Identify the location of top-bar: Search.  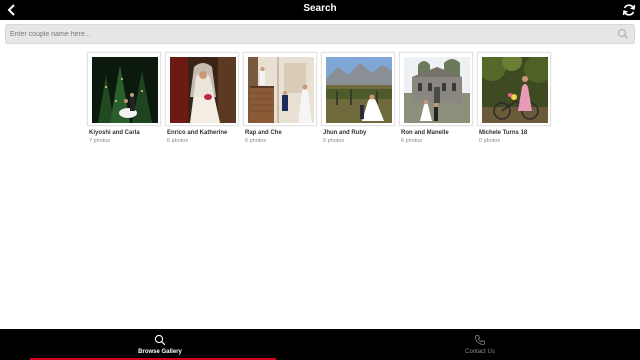
(320, 10).